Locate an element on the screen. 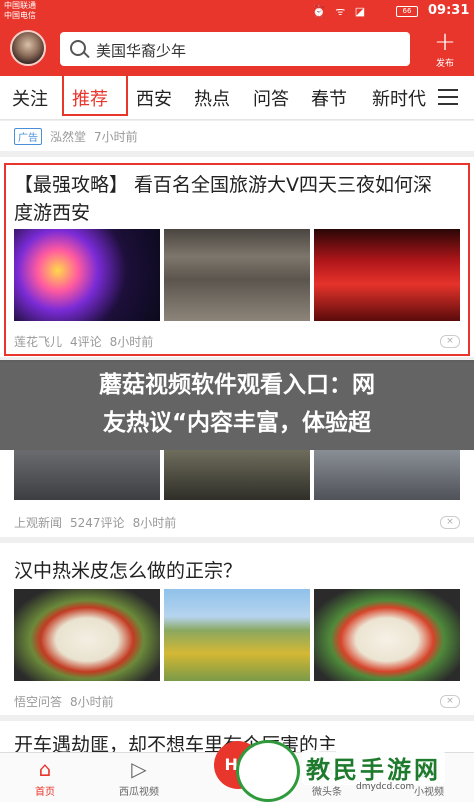  article-2-thumb-police is located at coordinates (87, 475).